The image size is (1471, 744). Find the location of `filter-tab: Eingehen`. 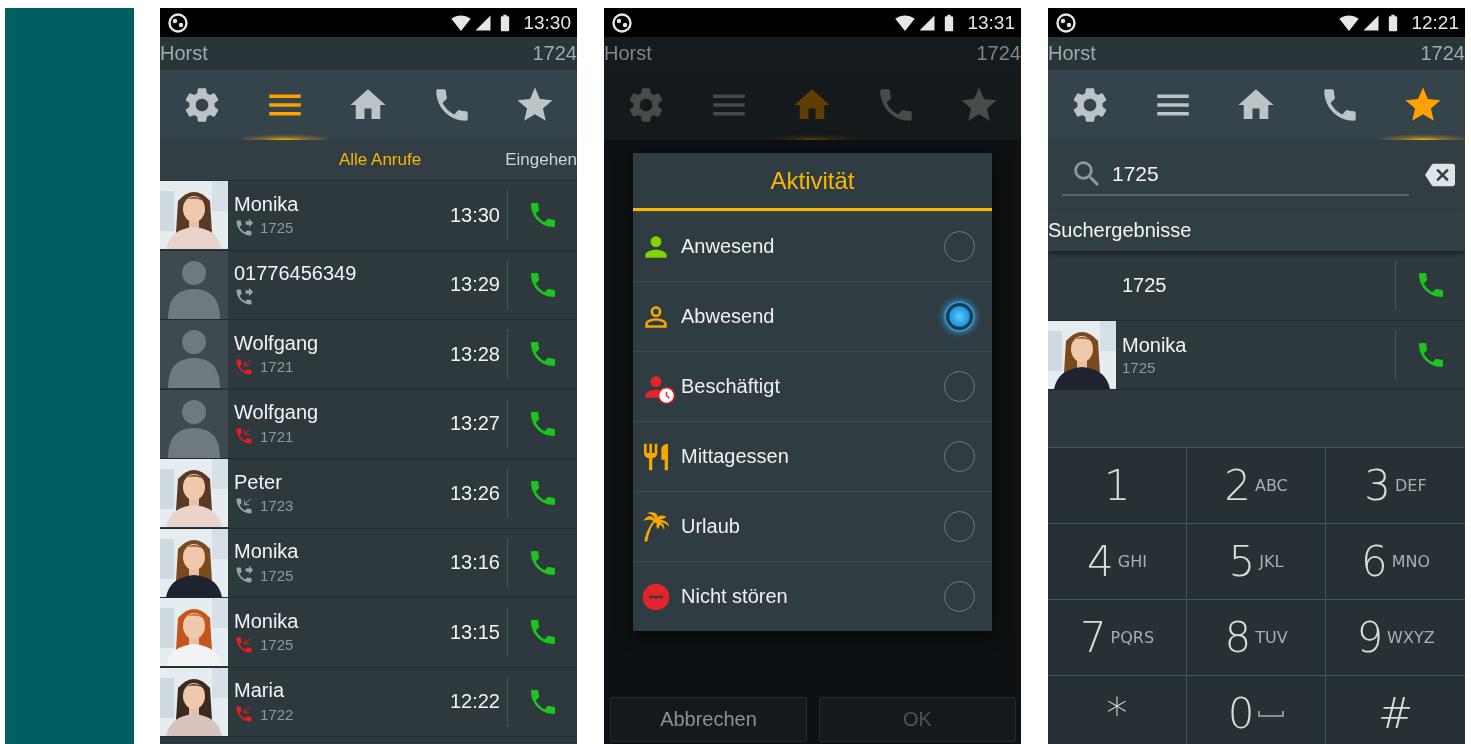

filter-tab: Eingehen is located at coordinates (541, 160).